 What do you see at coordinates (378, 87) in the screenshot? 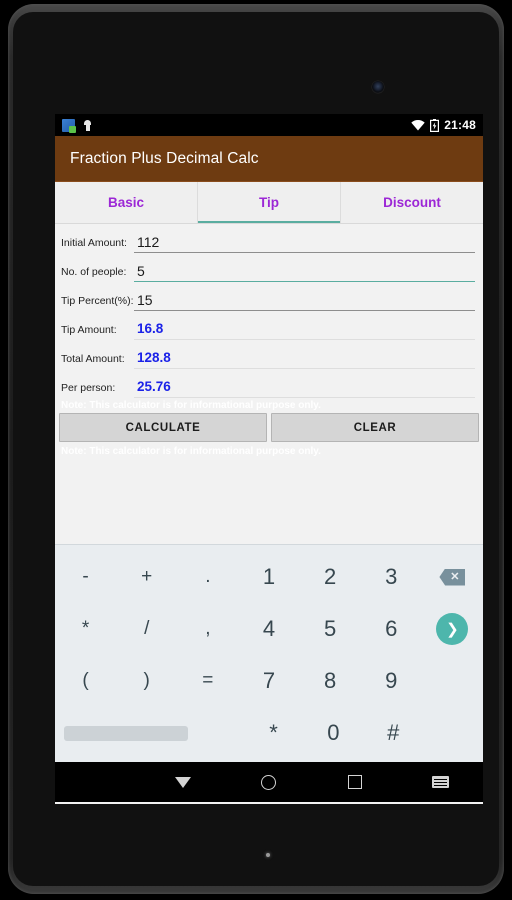
I see `front-camera-icon` at bounding box center [378, 87].